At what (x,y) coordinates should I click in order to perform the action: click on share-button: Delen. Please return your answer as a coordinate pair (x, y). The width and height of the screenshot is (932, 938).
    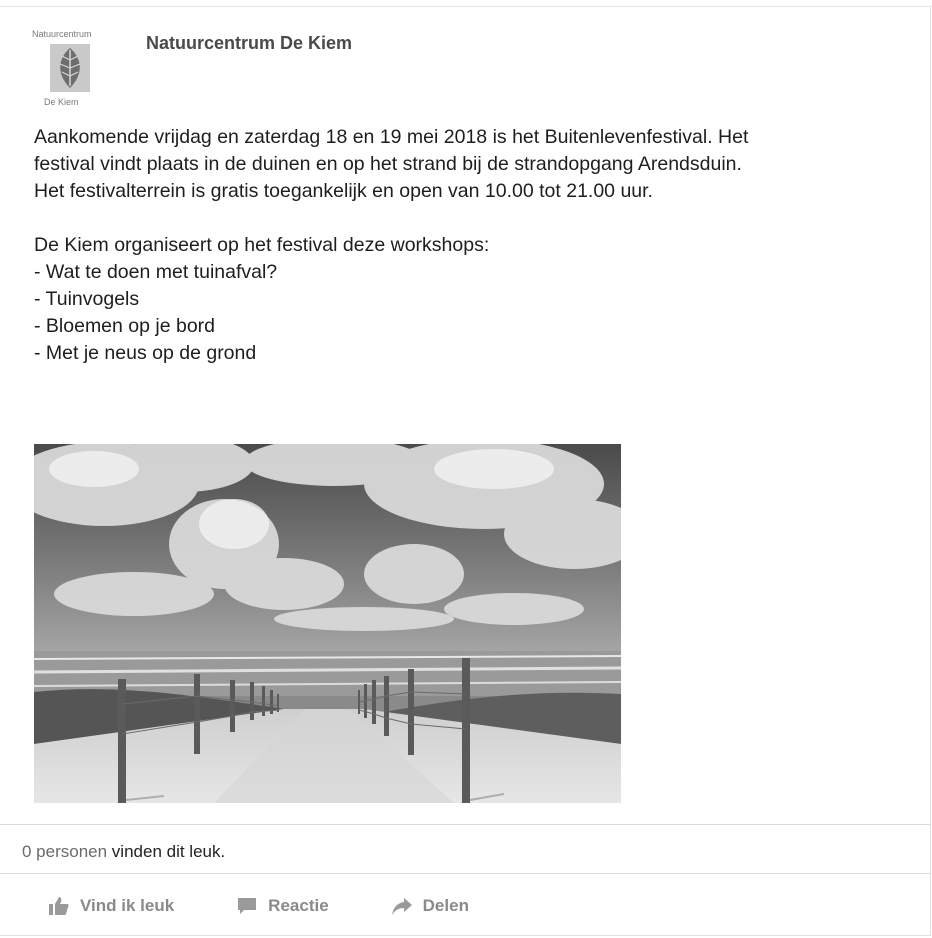
    Looking at the image, I should click on (430, 906).